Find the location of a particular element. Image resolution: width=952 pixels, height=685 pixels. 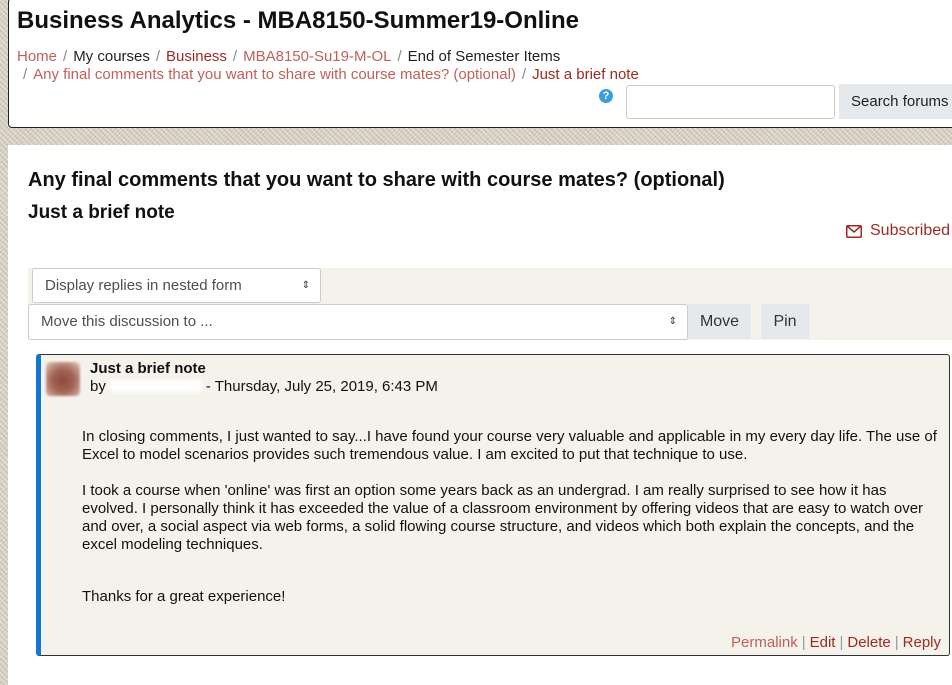

edit-link: Edit is located at coordinates (823, 642).